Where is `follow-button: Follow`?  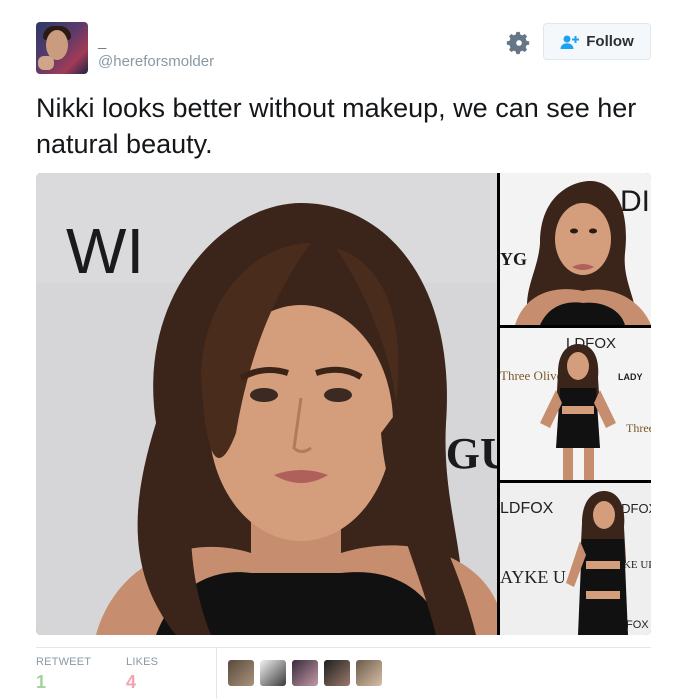 follow-button: Follow is located at coordinates (597, 41).